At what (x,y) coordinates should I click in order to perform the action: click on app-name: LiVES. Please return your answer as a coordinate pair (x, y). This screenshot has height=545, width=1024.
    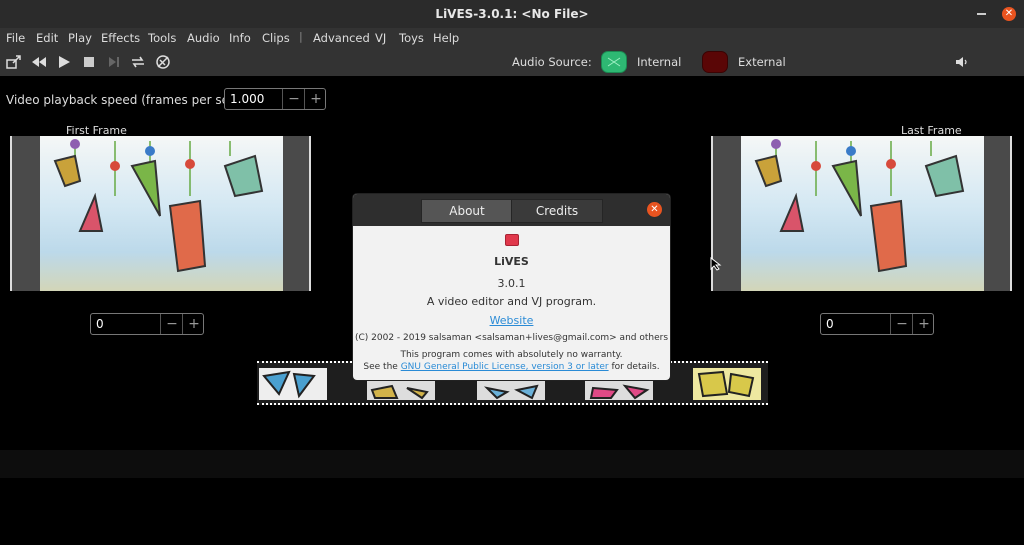
    Looking at the image, I should click on (511, 261).